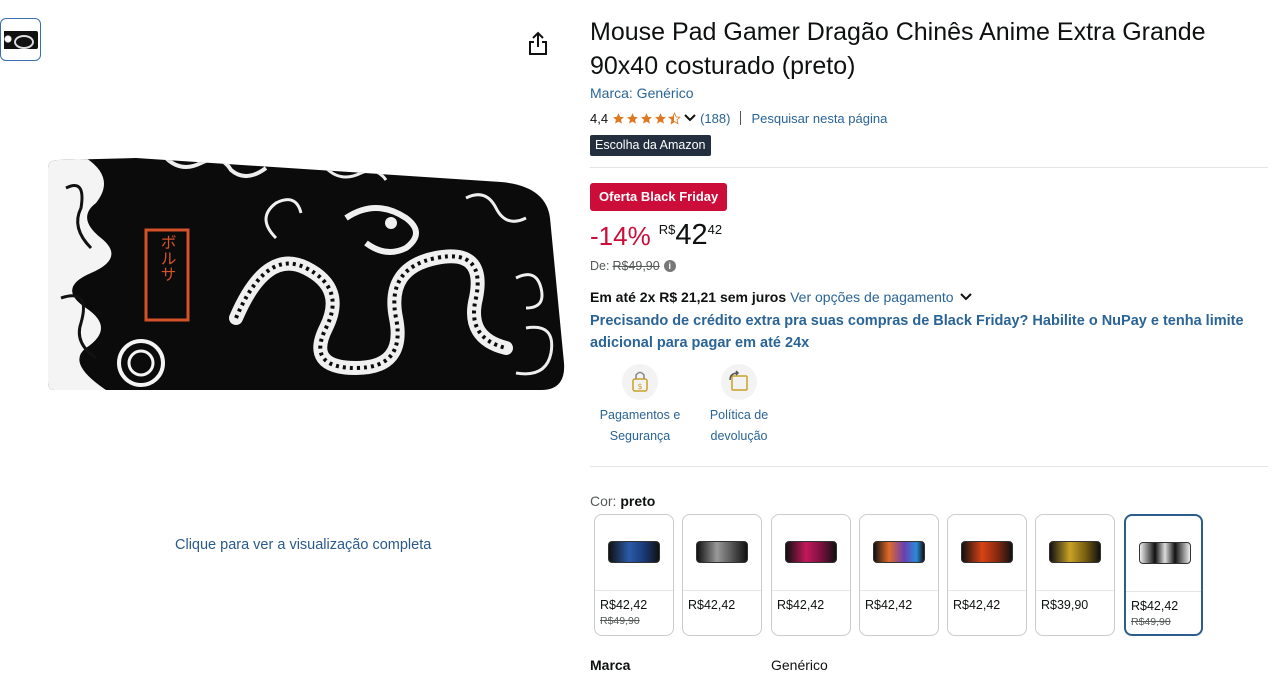  What do you see at coordinates (610, 665) in the screenshot?
I see `spec-brand-label: Marca` at bounding box center [610, 665].